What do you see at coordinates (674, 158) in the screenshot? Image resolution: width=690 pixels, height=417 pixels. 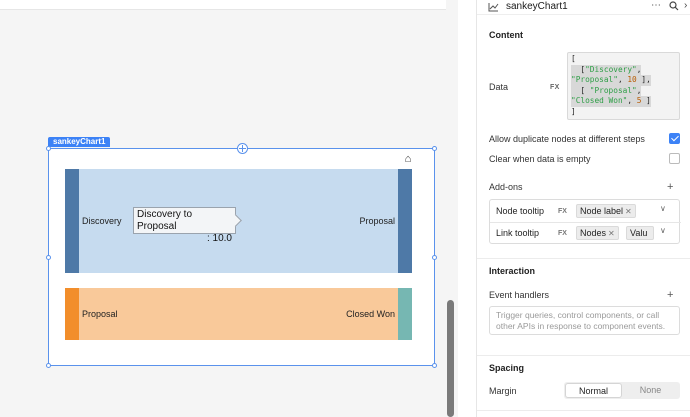 I see `clear-when-empty-checkbox` at bounding box center [674, 158].